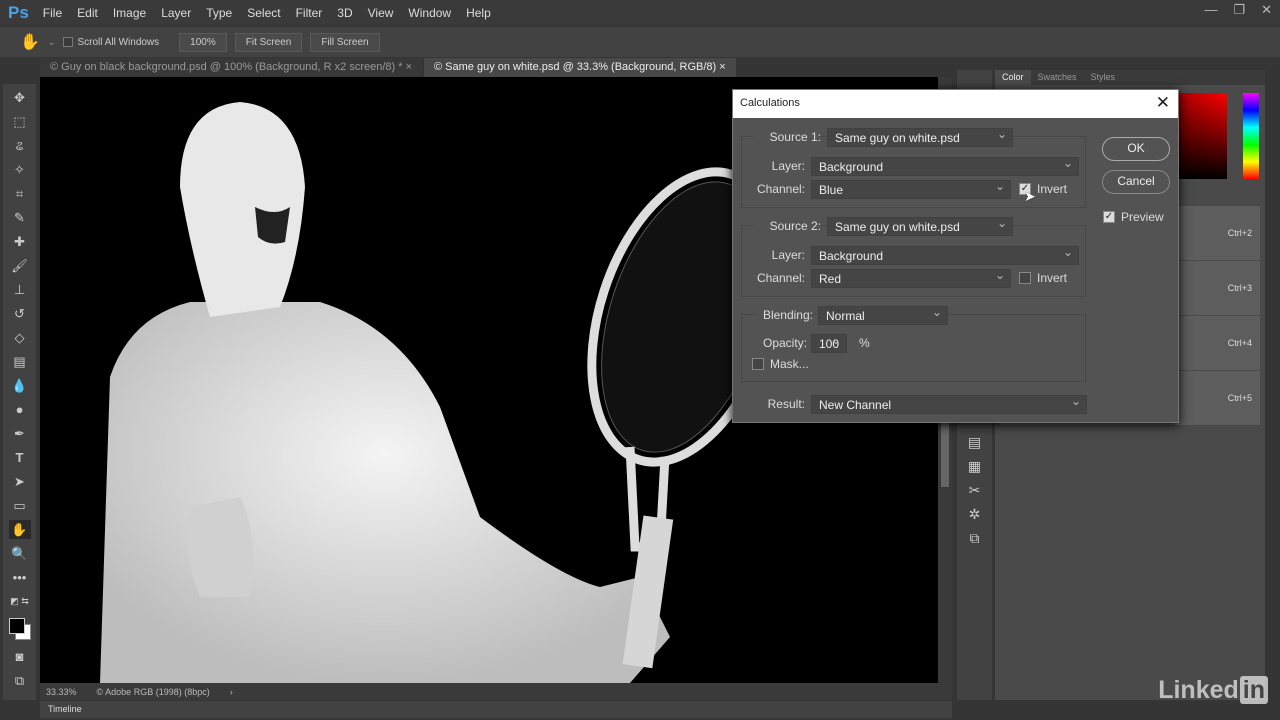 The height and width of the screenshot is (720, 1280). What do you see at coordinates (20, 481) in the screenshot?
I see `path-selection-icon: ➤` at bounding box center [20, 481].